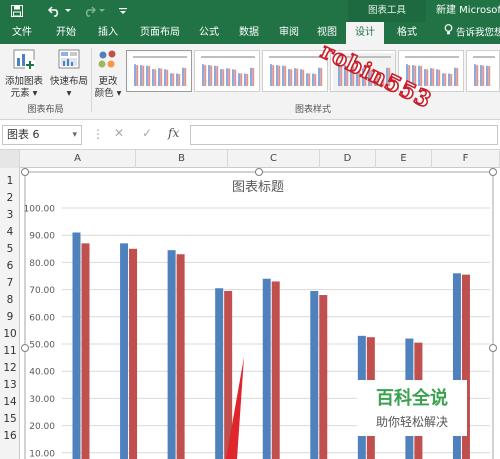 This screenshot has height=459, width=500. Describe the element at coordinates (42, 400) in the screenshot. I see `y-tick-label: 30.00` at that location.